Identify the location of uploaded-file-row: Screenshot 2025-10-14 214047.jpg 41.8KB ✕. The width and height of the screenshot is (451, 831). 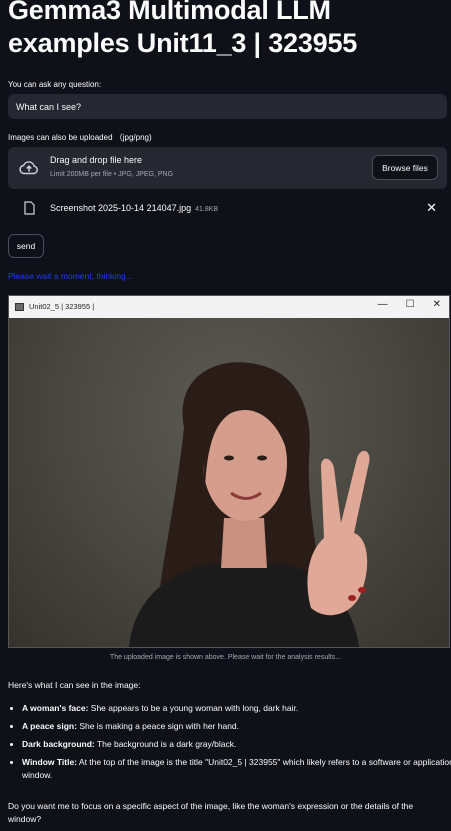
(227, 209).